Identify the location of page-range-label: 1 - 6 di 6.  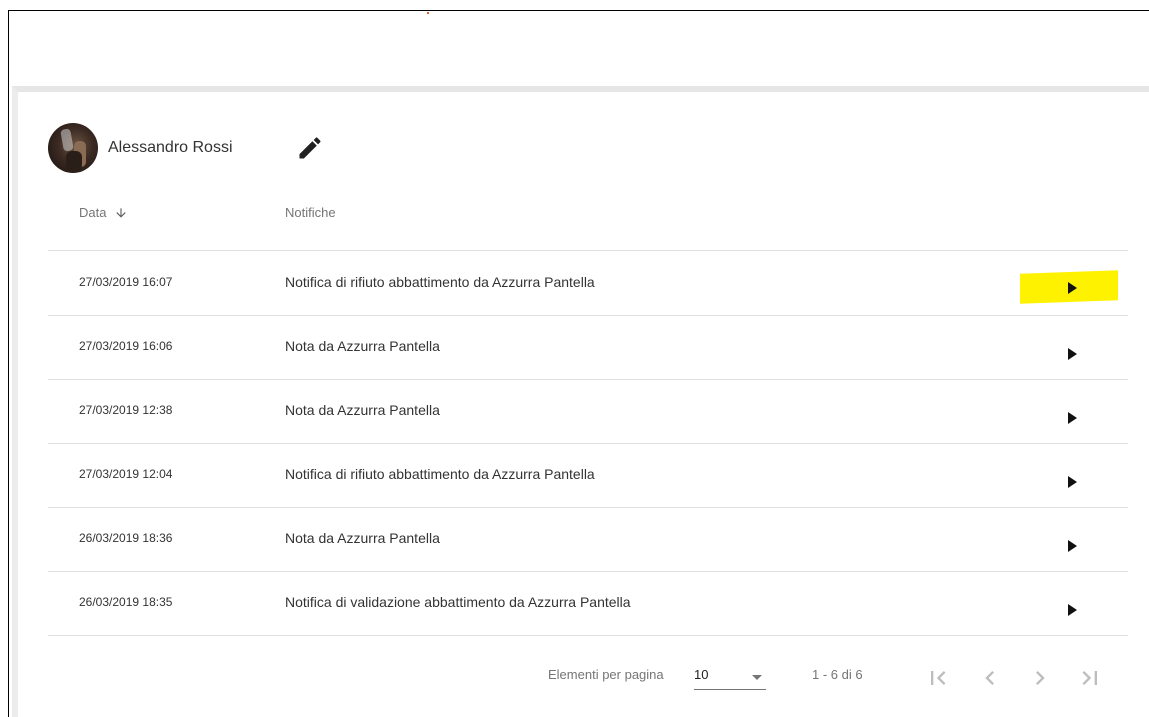
(837, 674).